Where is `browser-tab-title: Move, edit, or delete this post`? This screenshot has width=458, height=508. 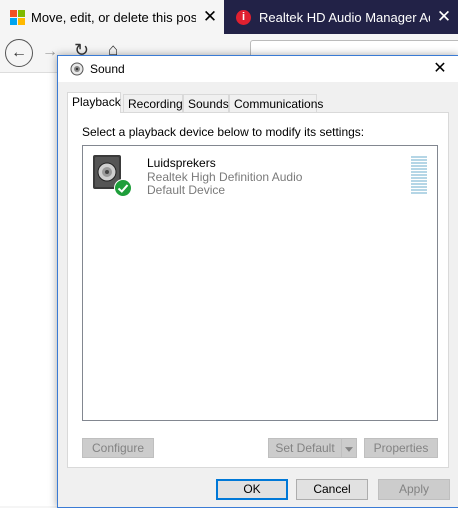 browser-tab-title: Move, edit, or delete this post is located at coordinates (113, 17).